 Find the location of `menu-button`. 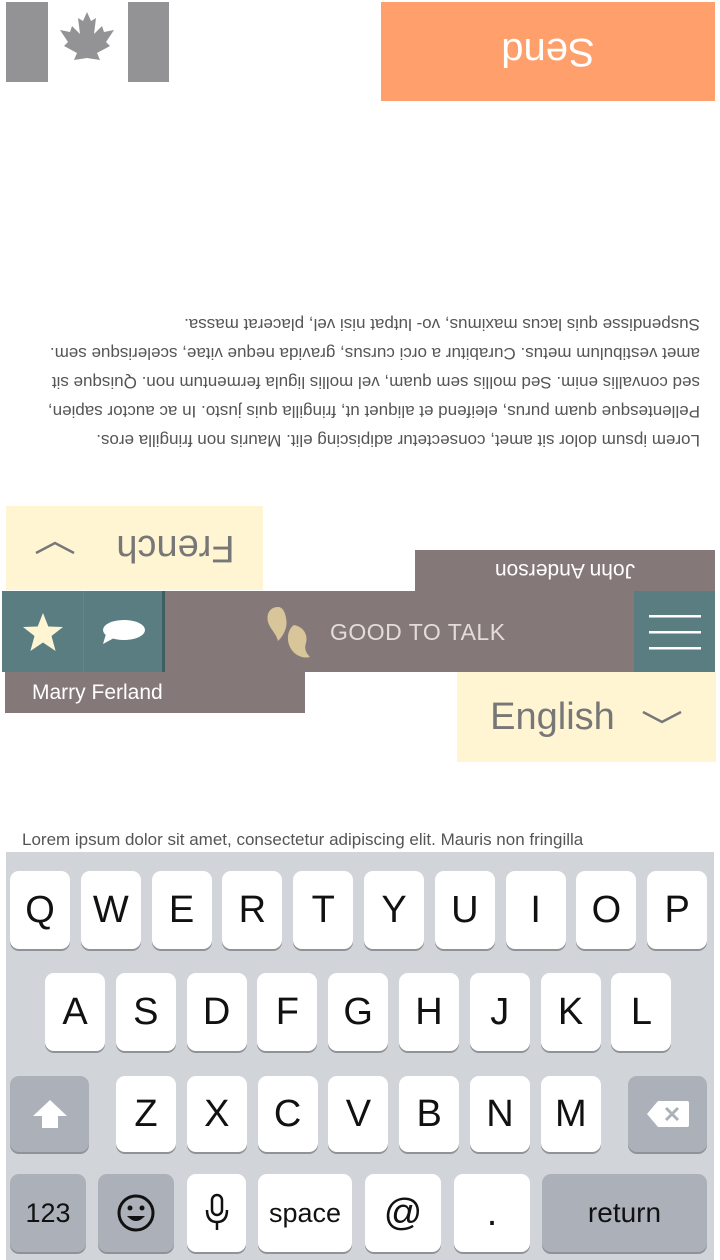

menu-button is located at coordinates (674, 631).